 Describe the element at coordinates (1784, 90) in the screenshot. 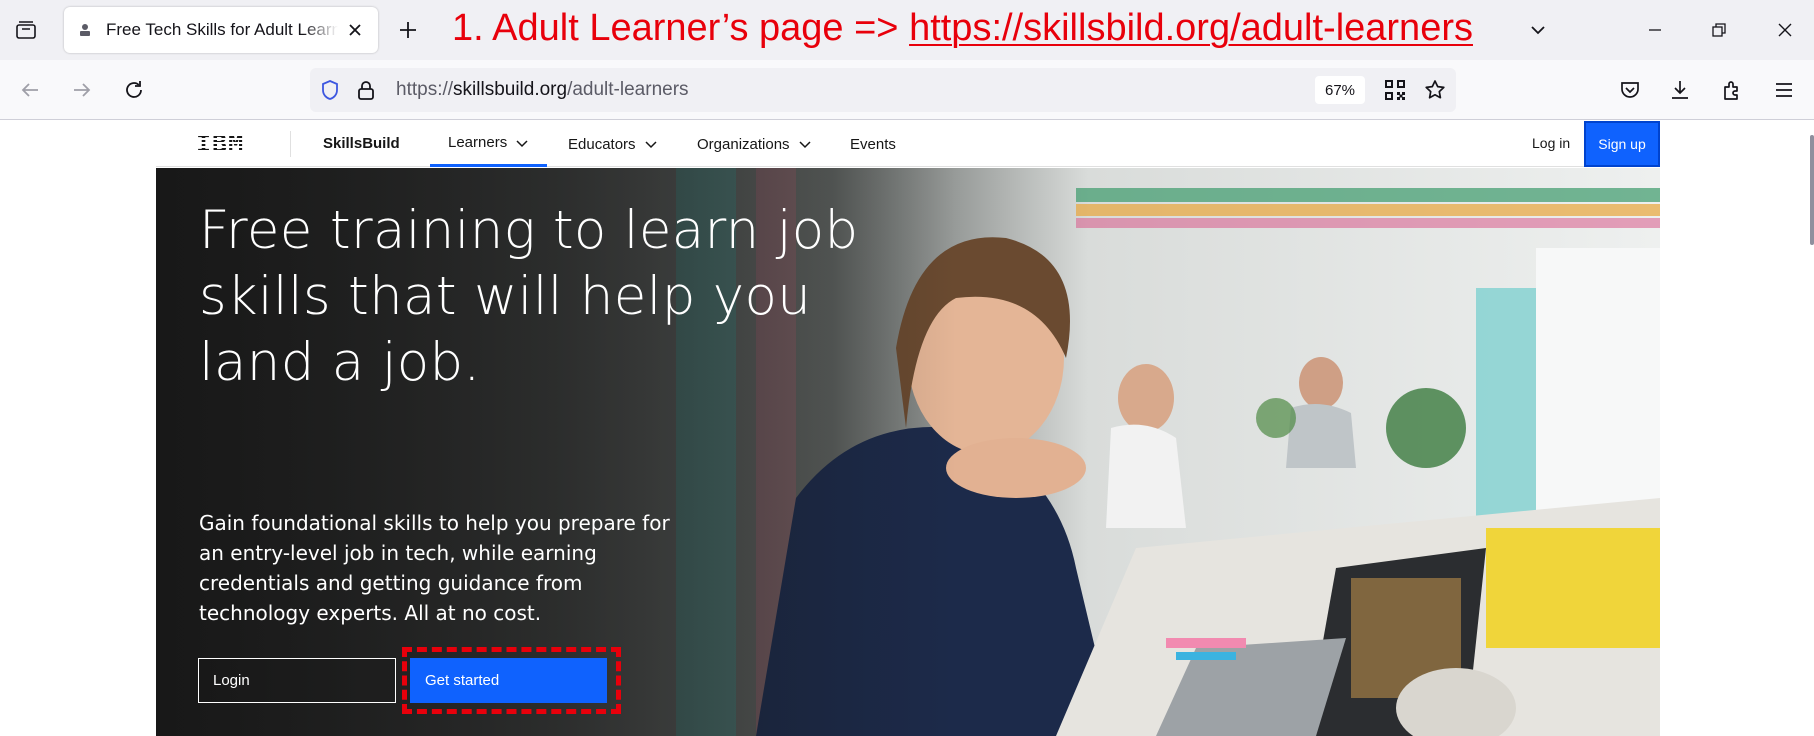

I see `menu-icon` at that location.